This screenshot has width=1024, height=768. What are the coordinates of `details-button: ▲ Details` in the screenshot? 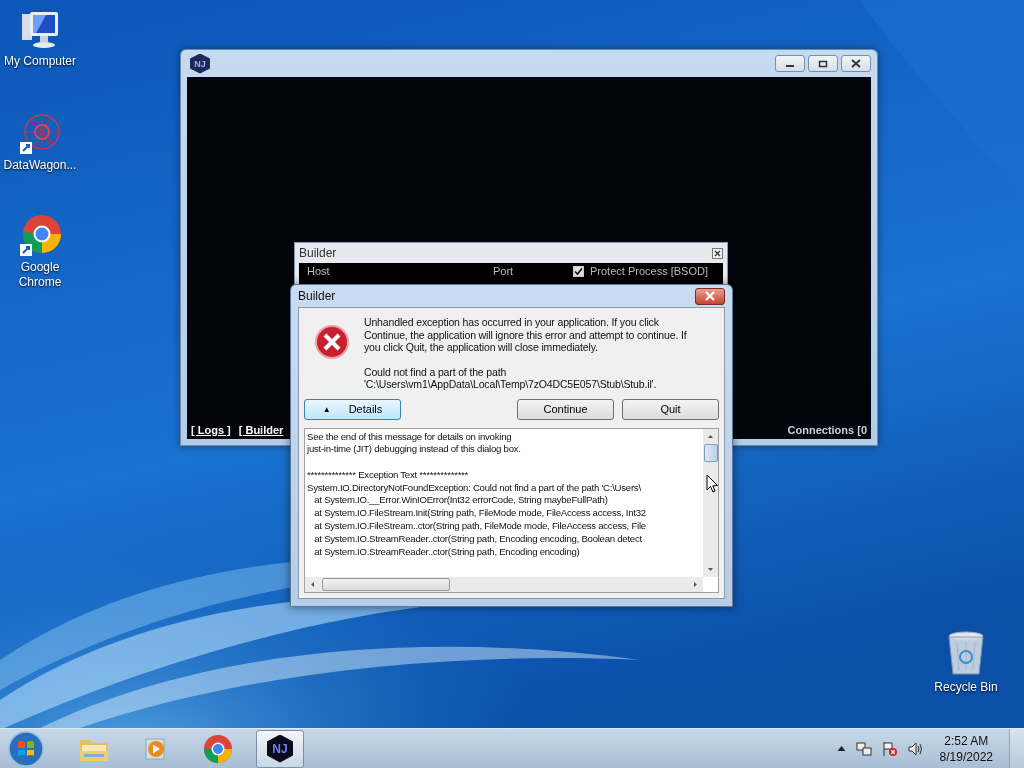 It's located at (352, 409).